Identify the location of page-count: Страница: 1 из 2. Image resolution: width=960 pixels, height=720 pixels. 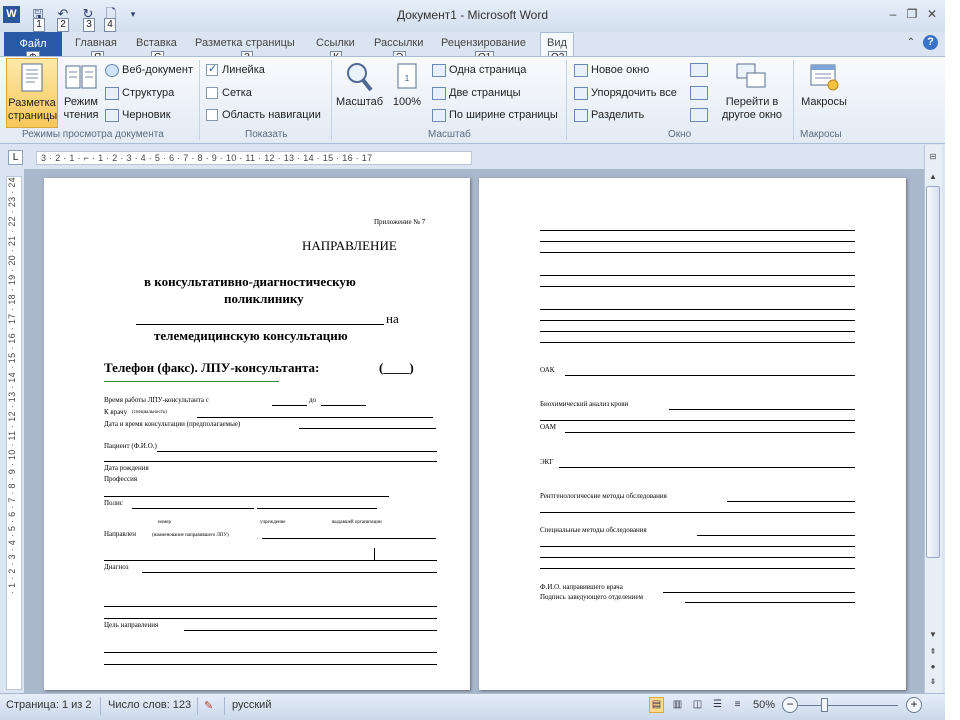
(49, 705).